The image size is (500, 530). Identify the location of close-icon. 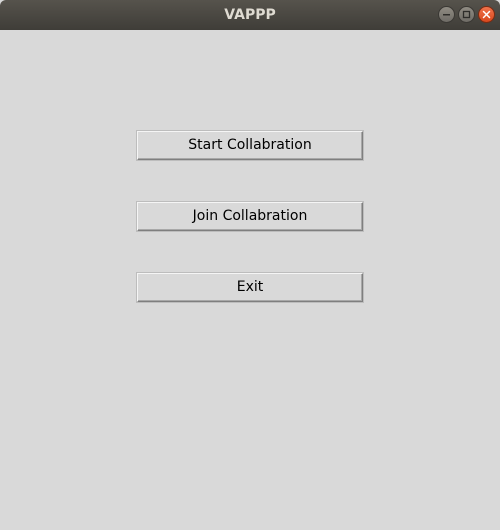
(486, 14).